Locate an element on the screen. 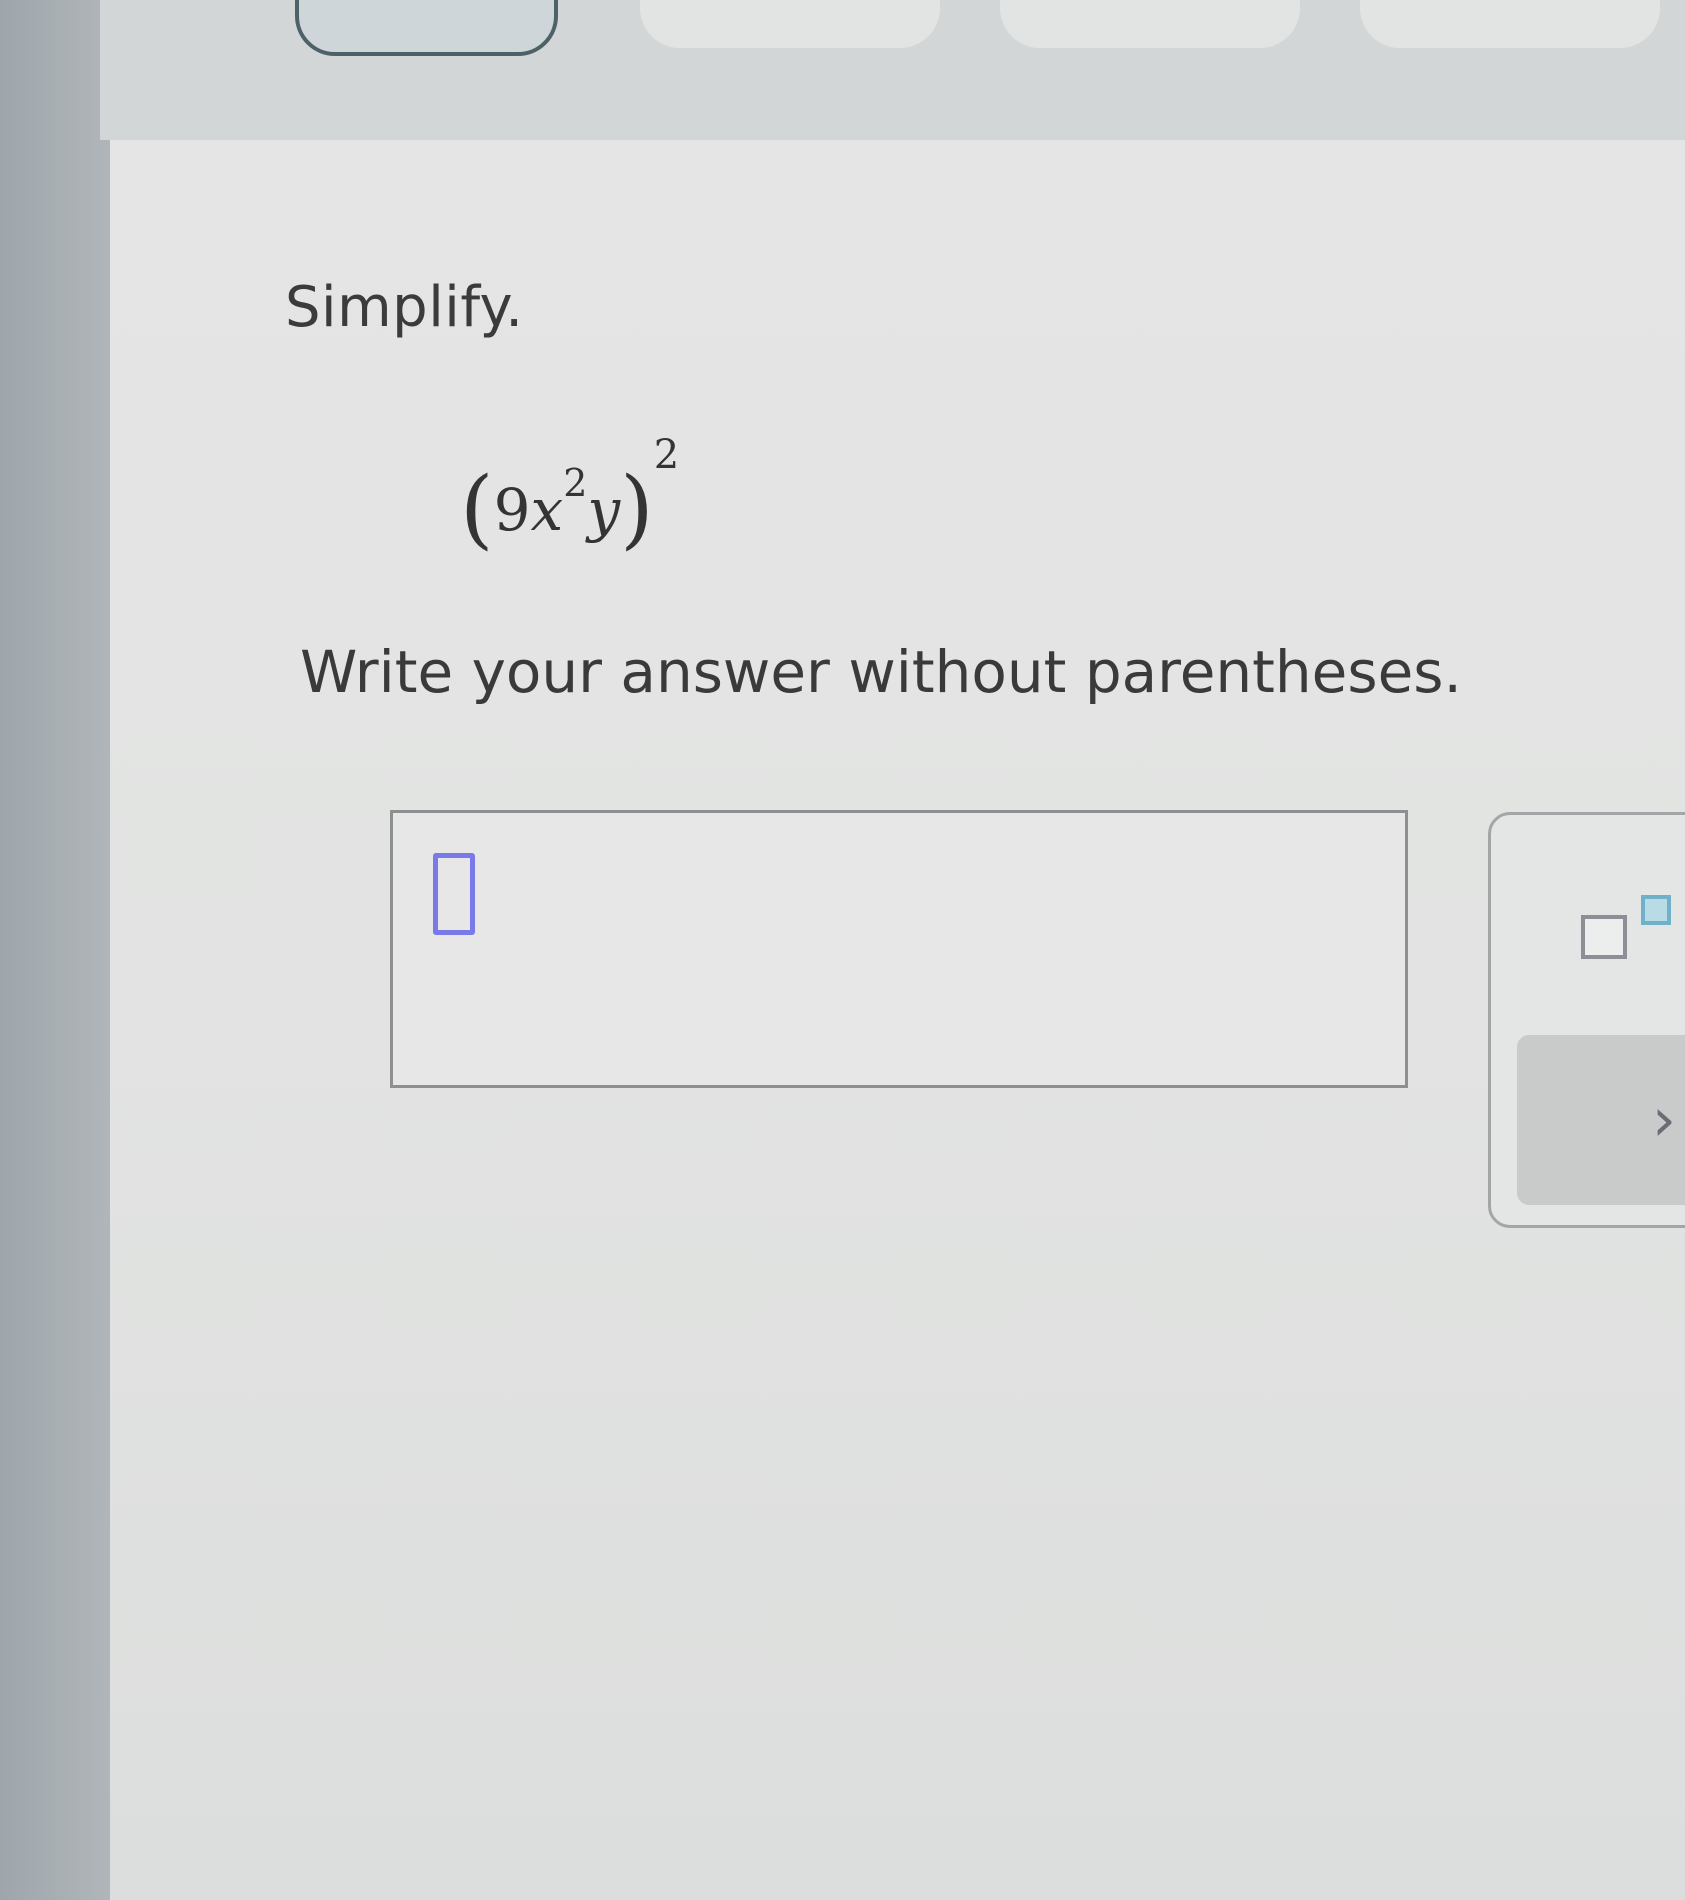  expression-coefficient: 9 is located at coordinates (512, 510).